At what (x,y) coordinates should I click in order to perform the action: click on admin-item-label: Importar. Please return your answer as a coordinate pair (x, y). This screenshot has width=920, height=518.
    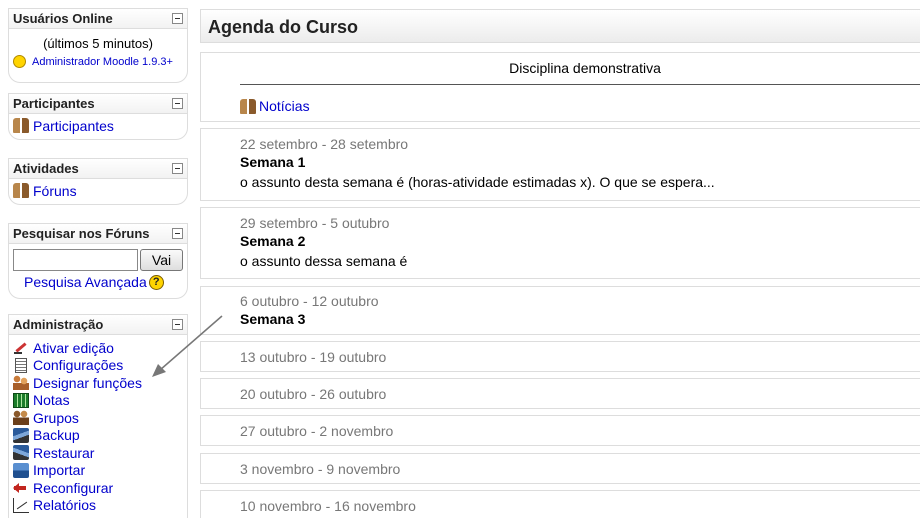
    Looking at the image, I should click on (59, 470).